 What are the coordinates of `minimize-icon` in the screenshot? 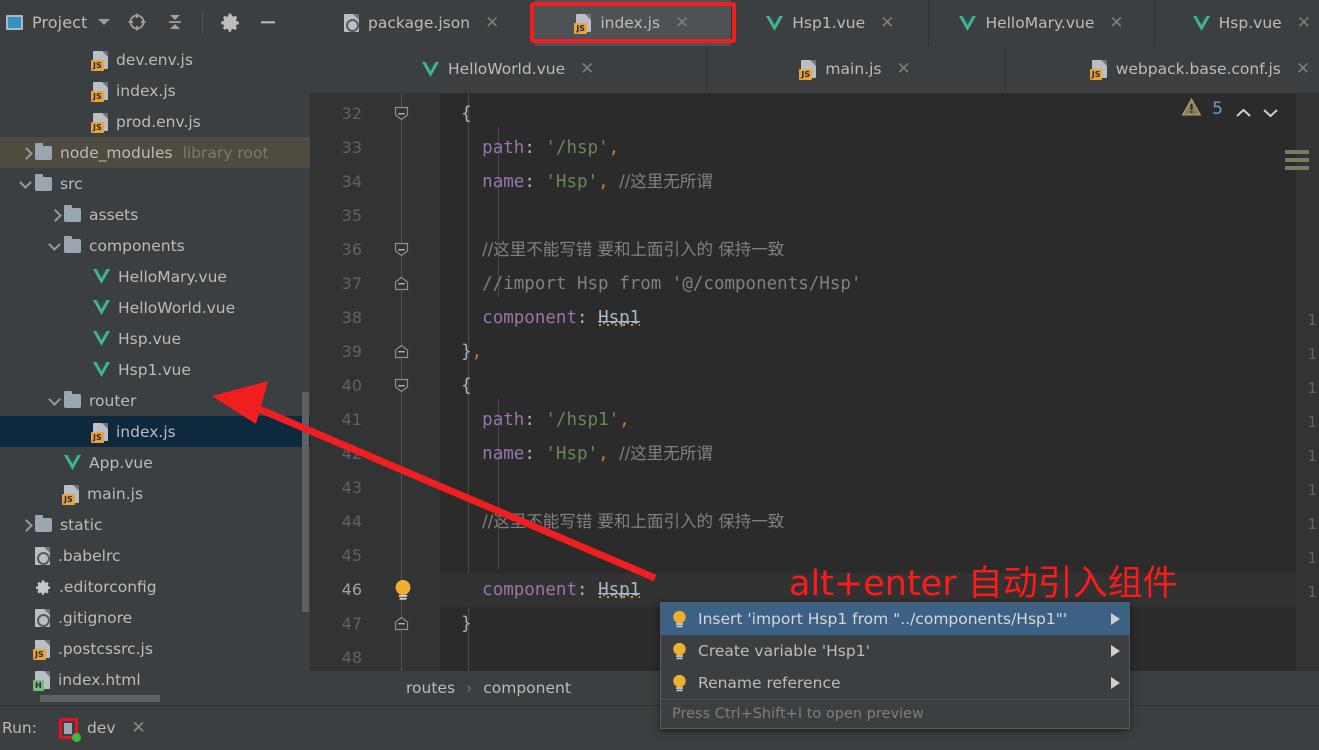 It's located at (268, 22).